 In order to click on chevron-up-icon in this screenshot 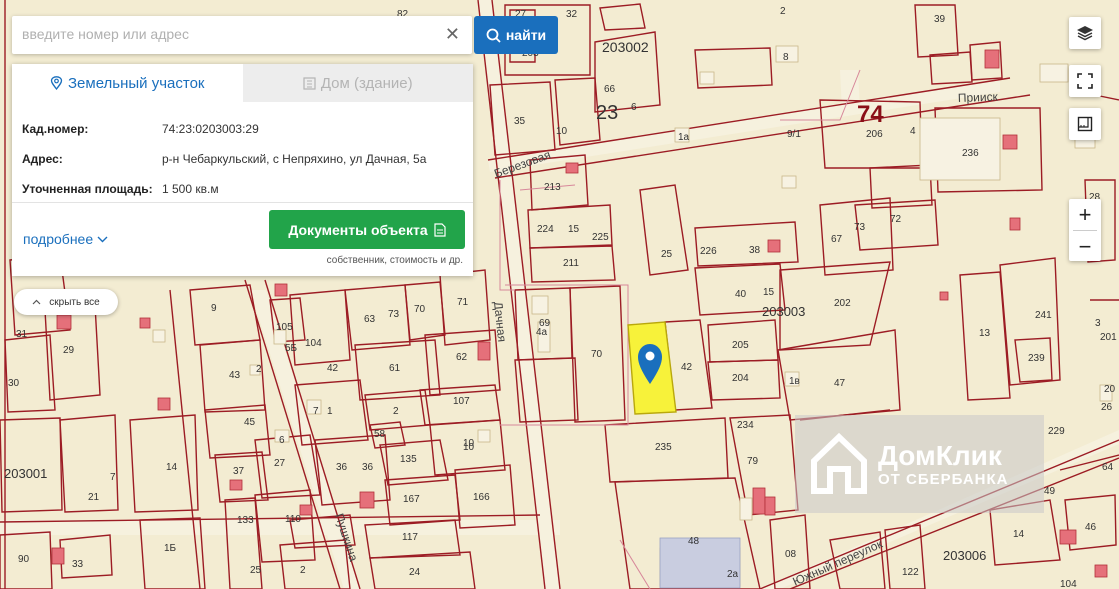, I will do `click(36, 302)`.